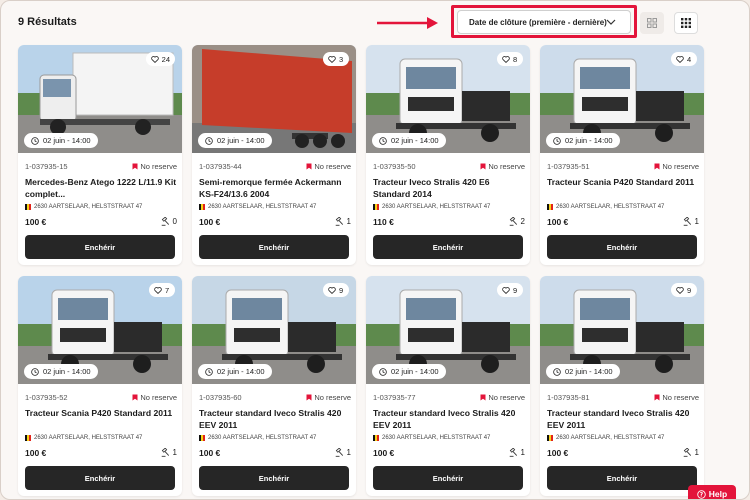  Describe the element at coordinates (46, 166) in the screenshot. I see `lot-number: 1-037935-15` at that location.